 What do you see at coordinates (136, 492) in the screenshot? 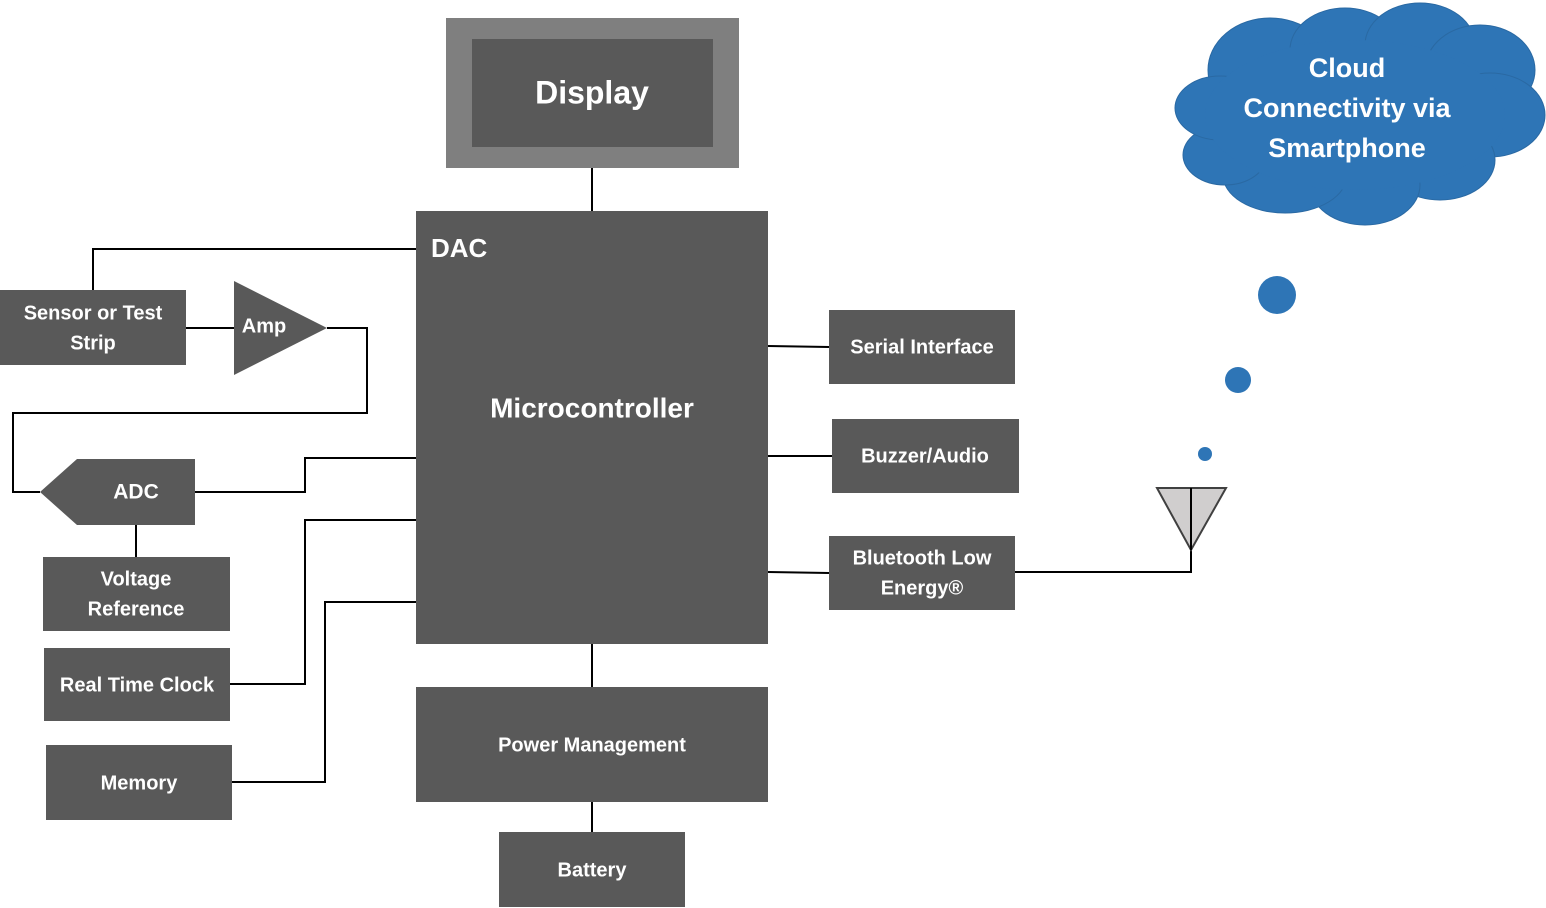
I see `adc-label: ADC` at bounding box center [136, 492].